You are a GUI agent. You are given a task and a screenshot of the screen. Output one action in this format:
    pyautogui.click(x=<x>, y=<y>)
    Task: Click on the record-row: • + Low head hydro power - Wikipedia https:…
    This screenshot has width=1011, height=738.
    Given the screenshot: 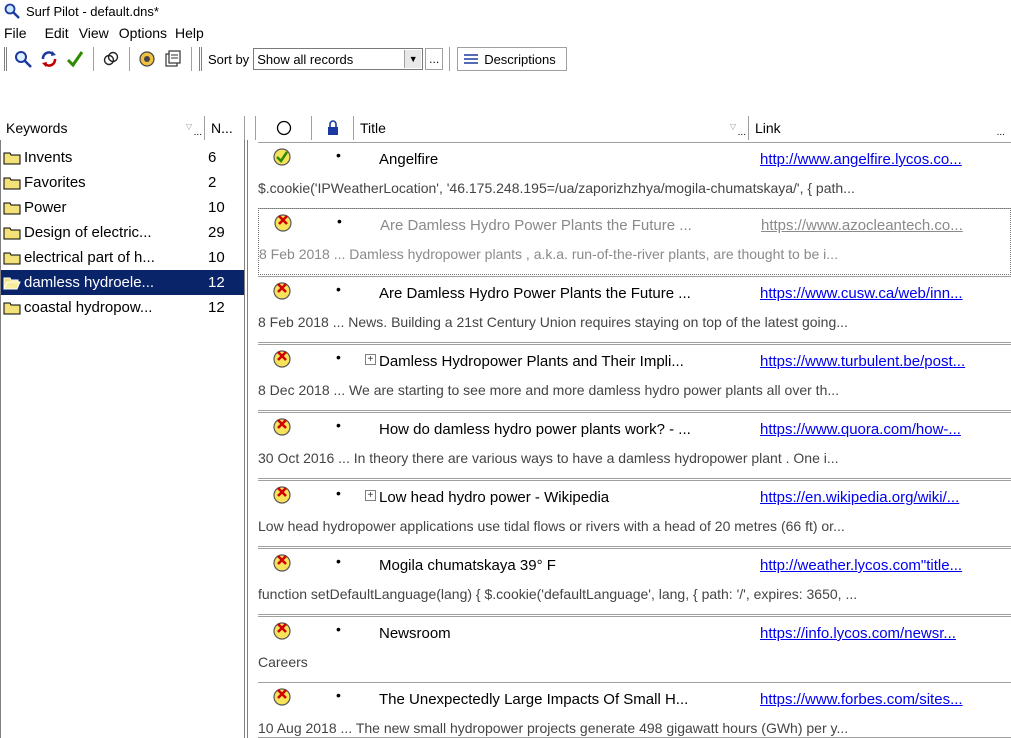 What is the action you would take?
    pyautogui.click(x=634, y=513)
    